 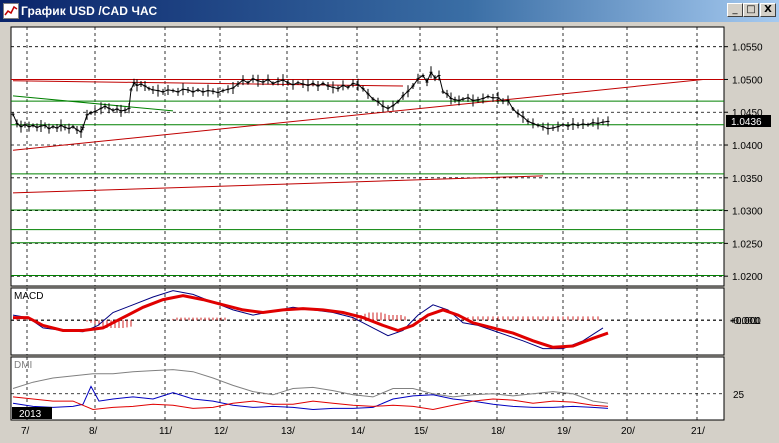 What do you see at coordinates (747, 179) in the screenshot?
I see `price-tick-label: 1.0350` at bounding box center [747, 179].